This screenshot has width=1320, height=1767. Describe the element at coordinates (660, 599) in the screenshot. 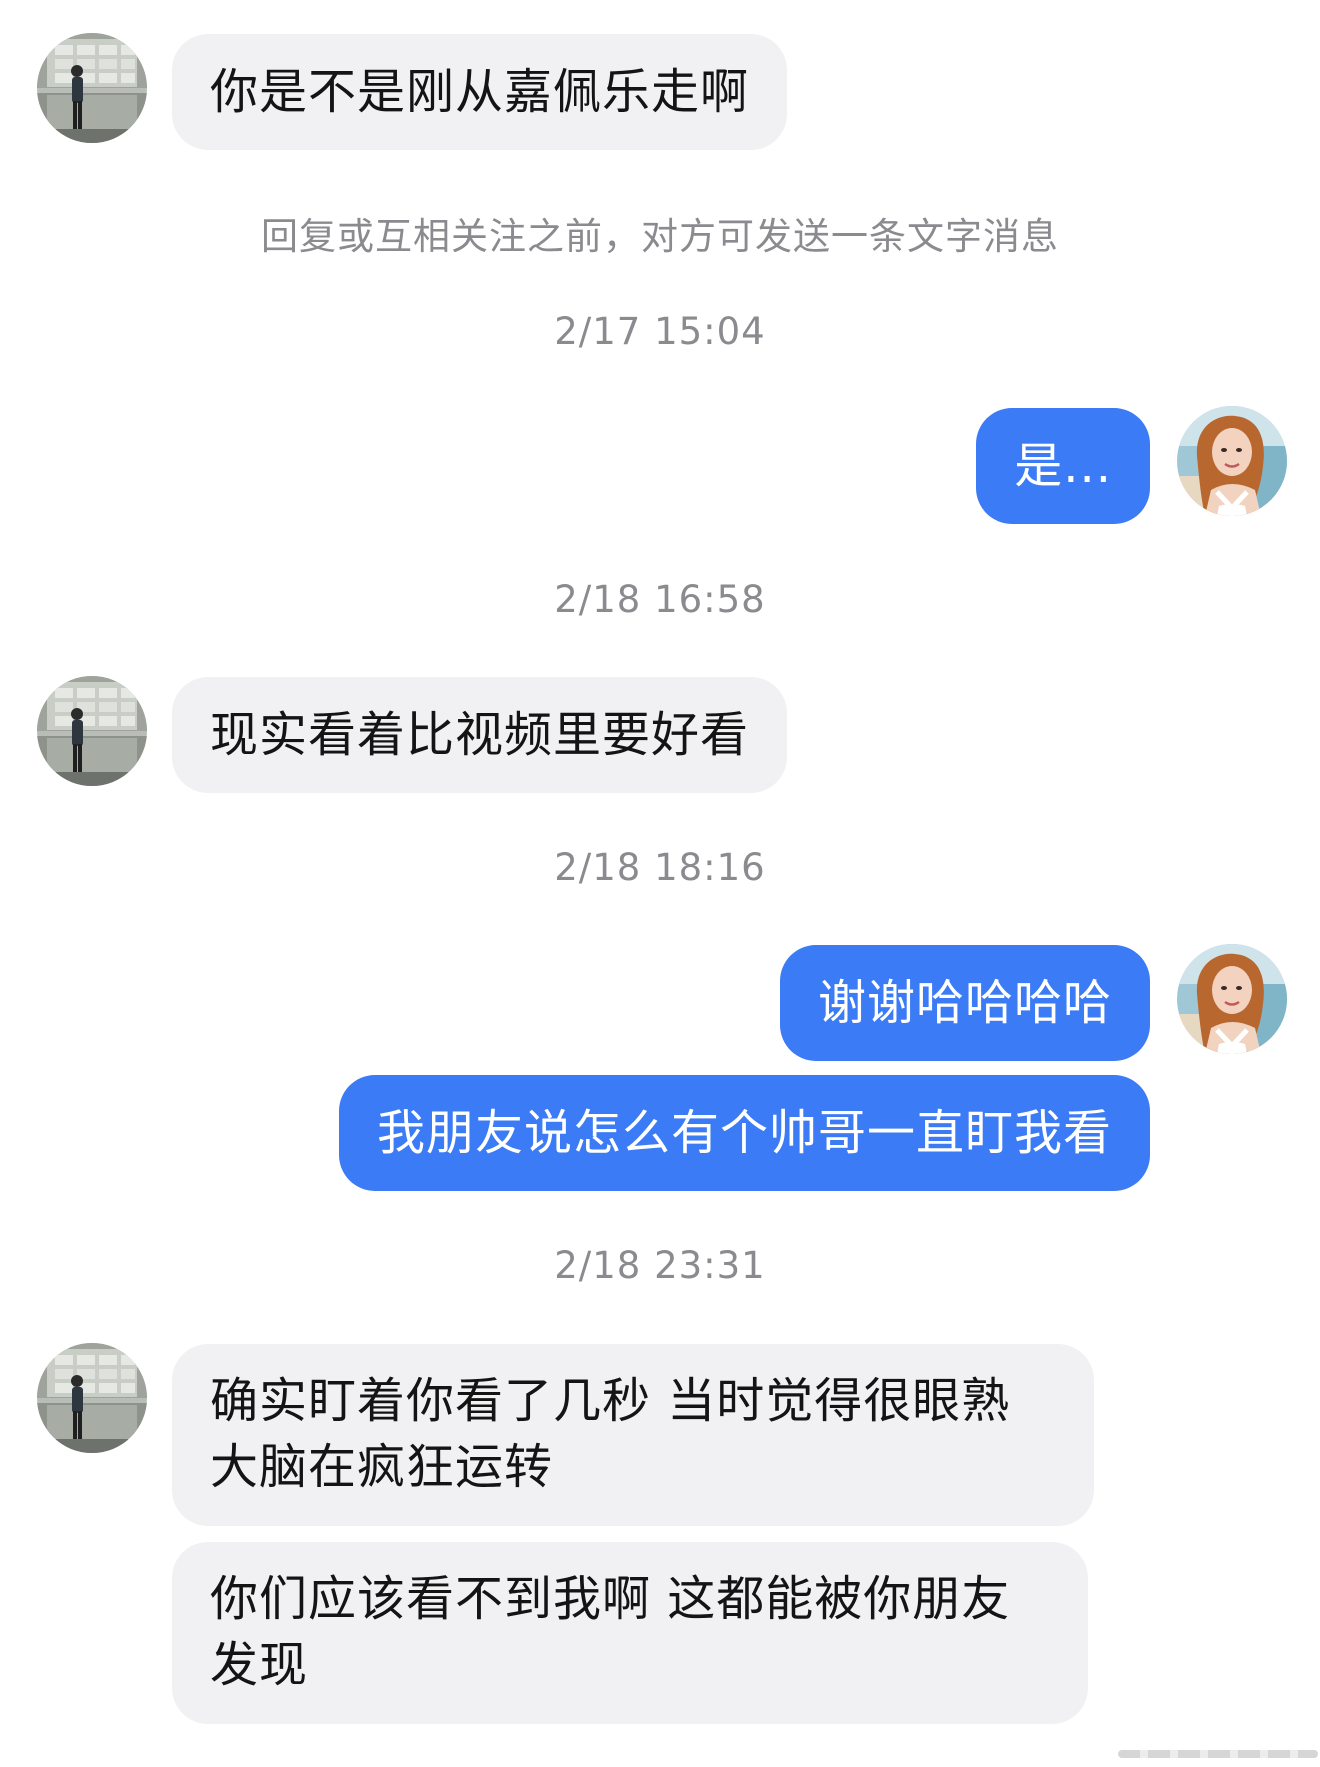

I see `timestamp: 2/18 16:58` at that location.